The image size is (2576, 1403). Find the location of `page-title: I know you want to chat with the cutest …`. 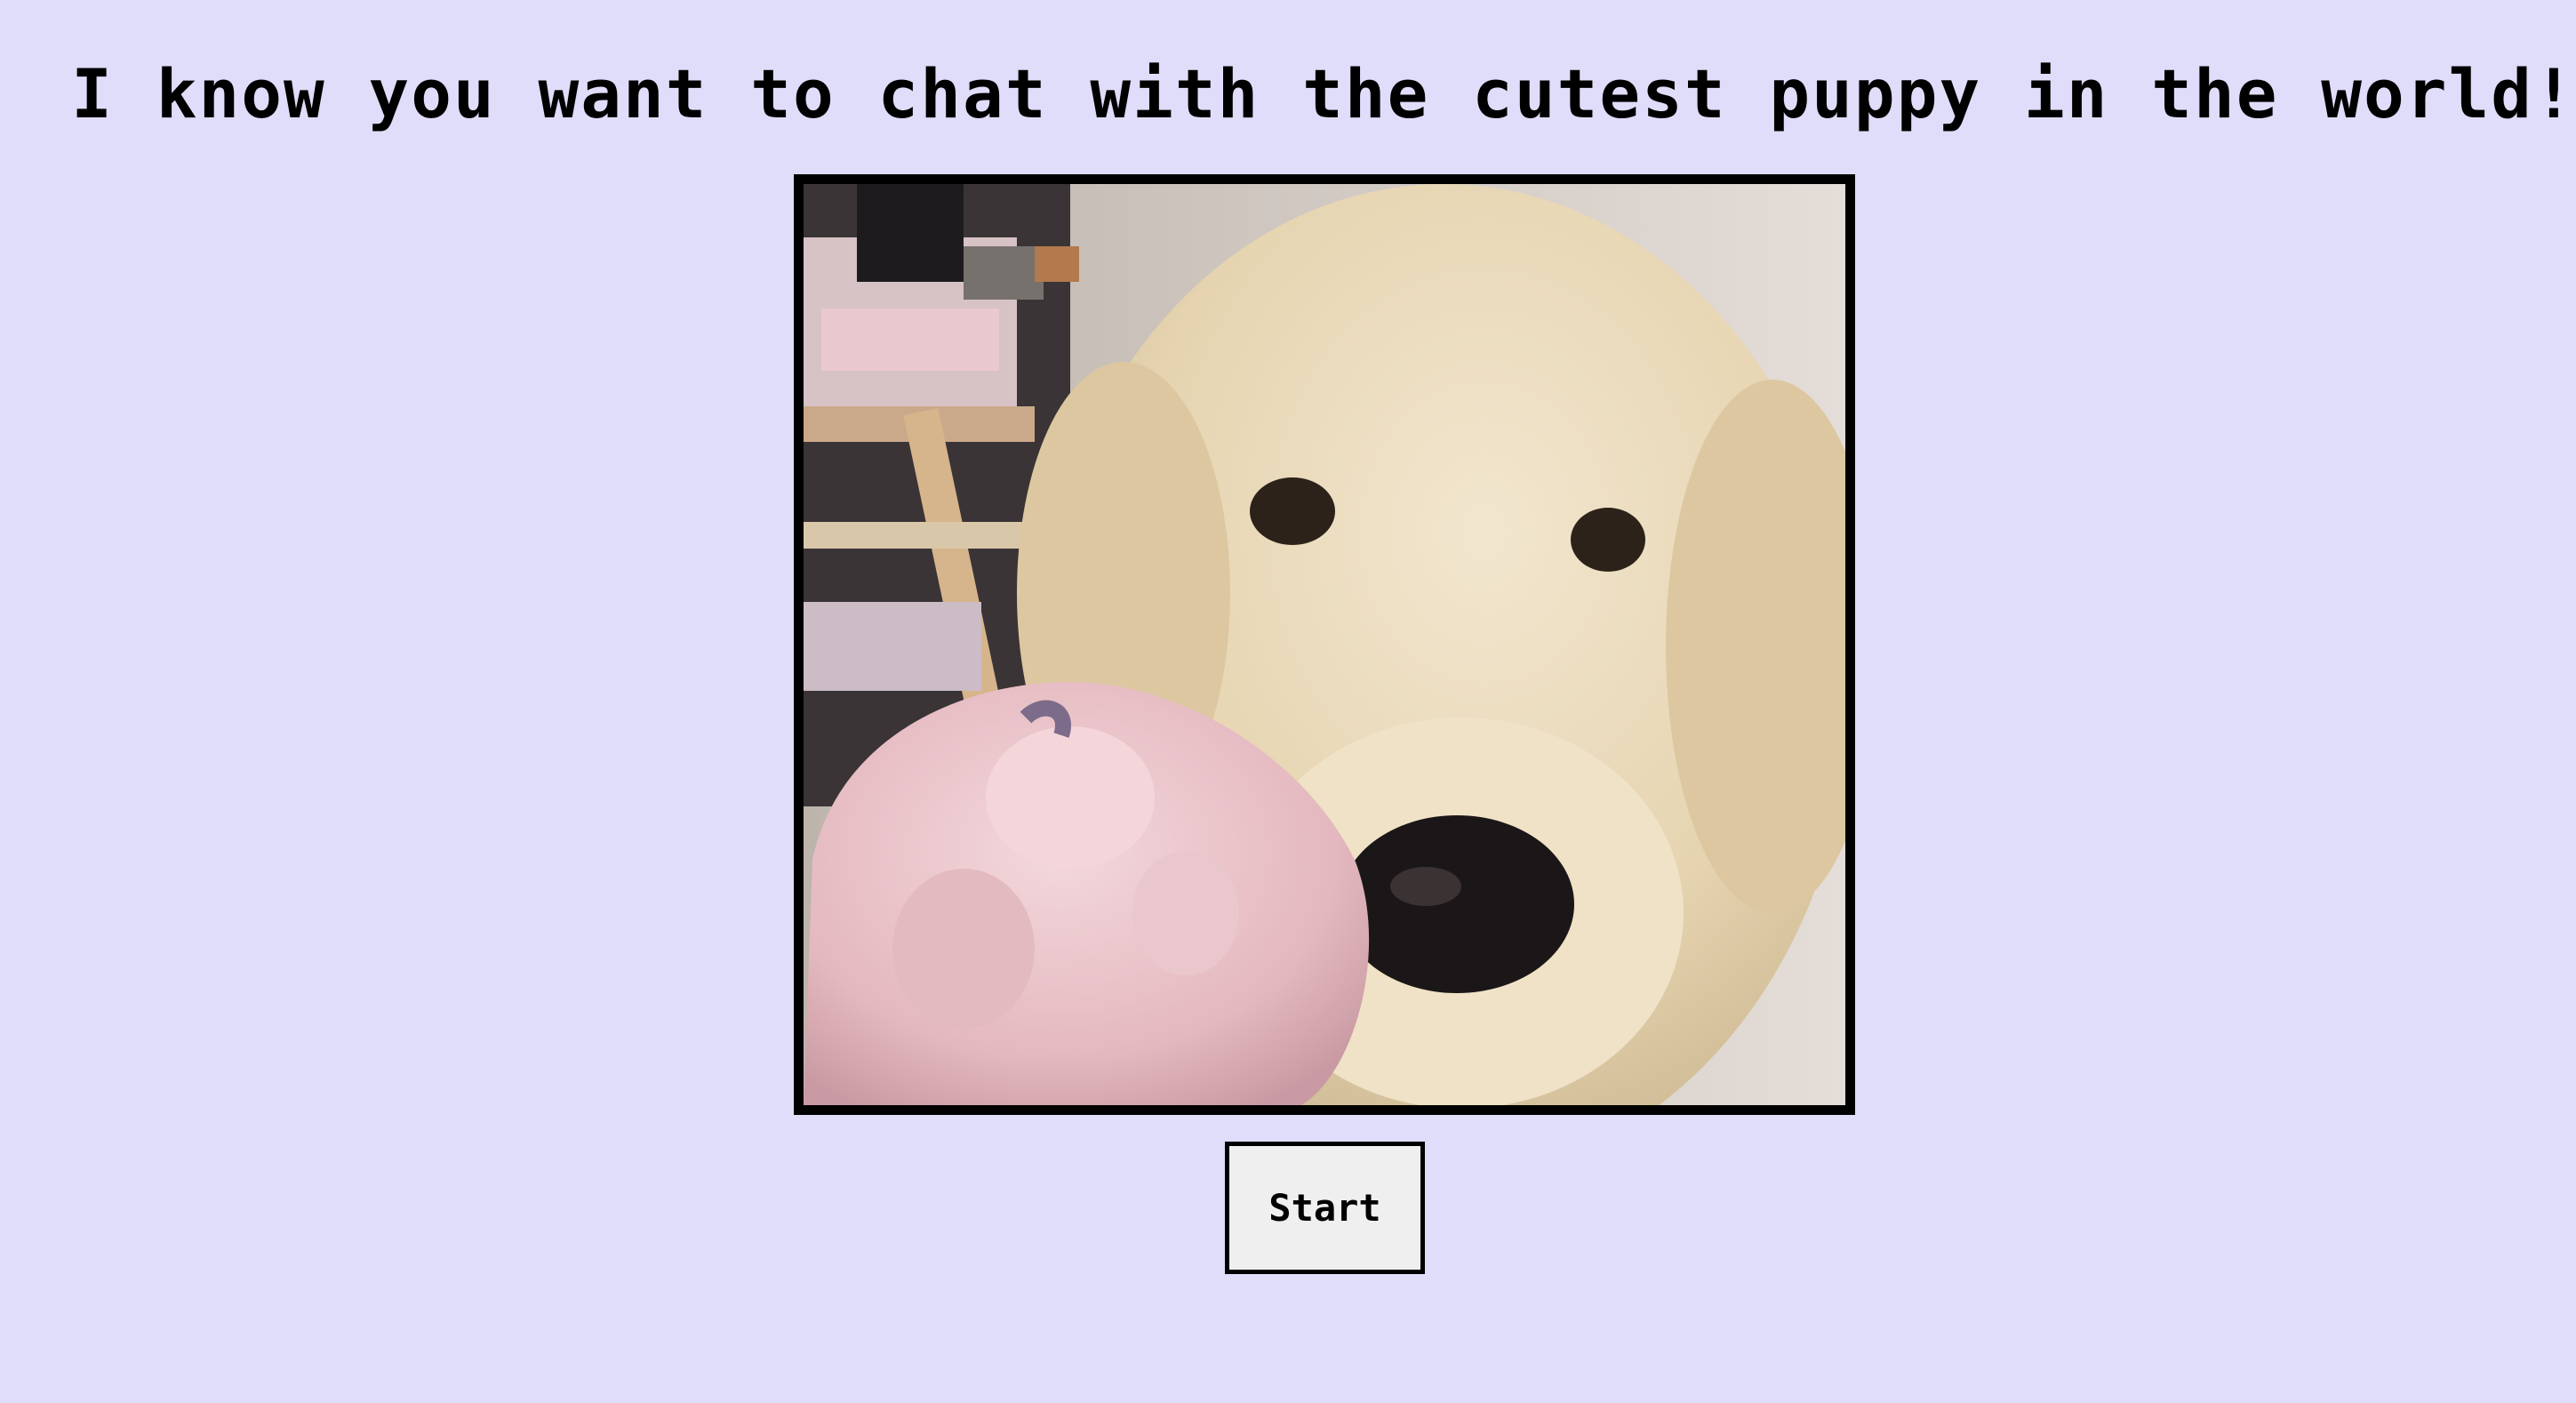

page-title: I know you want to chat with the cutest … is located at coordinates (1323, 94).